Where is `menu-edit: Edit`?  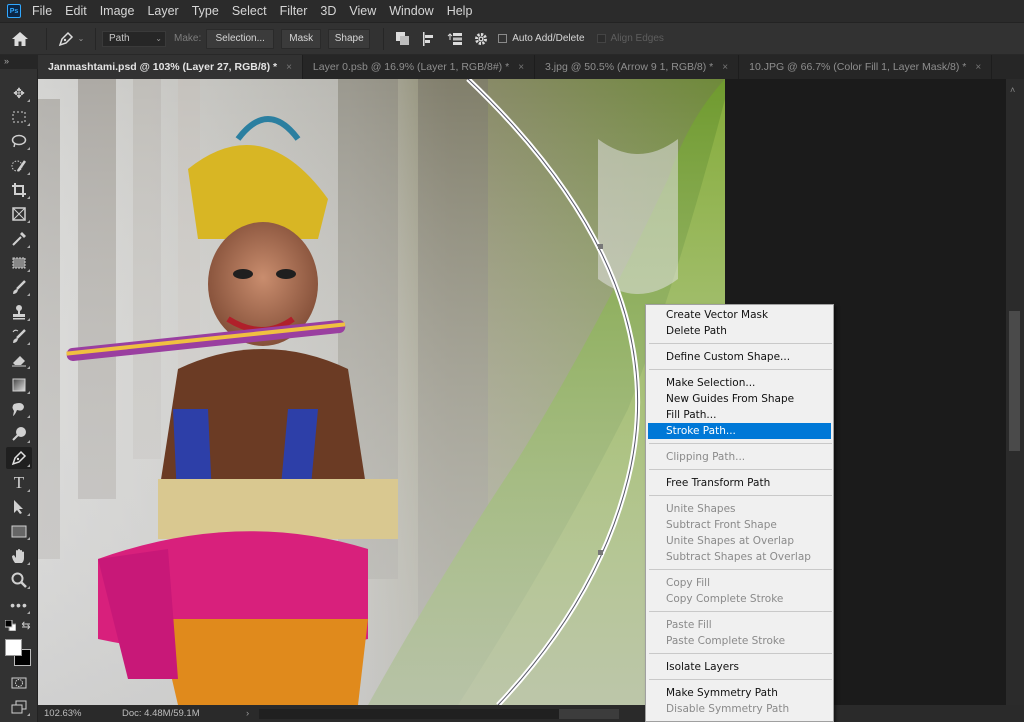 menu-edit: Edit is located at coordinates (76, 11).